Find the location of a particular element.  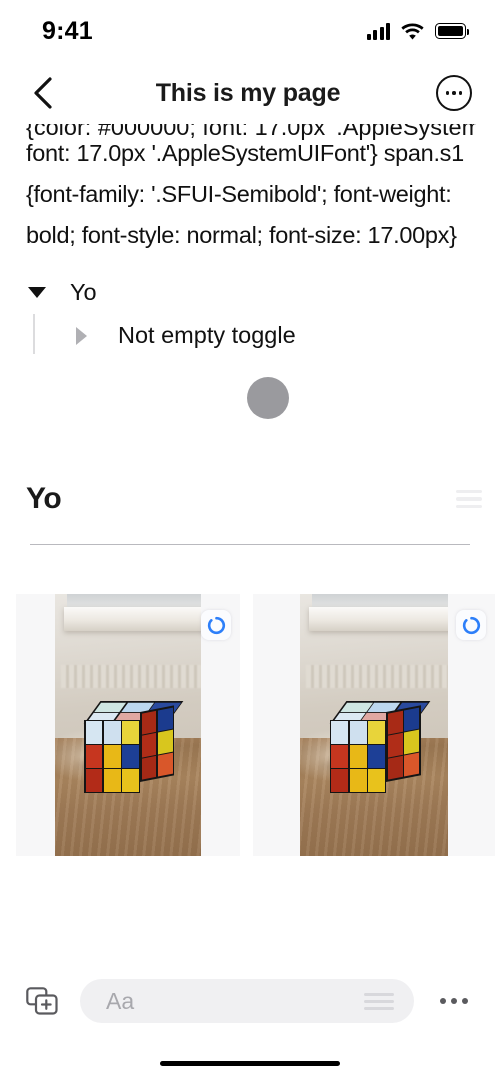

input-placeholder: Aa is located at coordinates (120, 1000).